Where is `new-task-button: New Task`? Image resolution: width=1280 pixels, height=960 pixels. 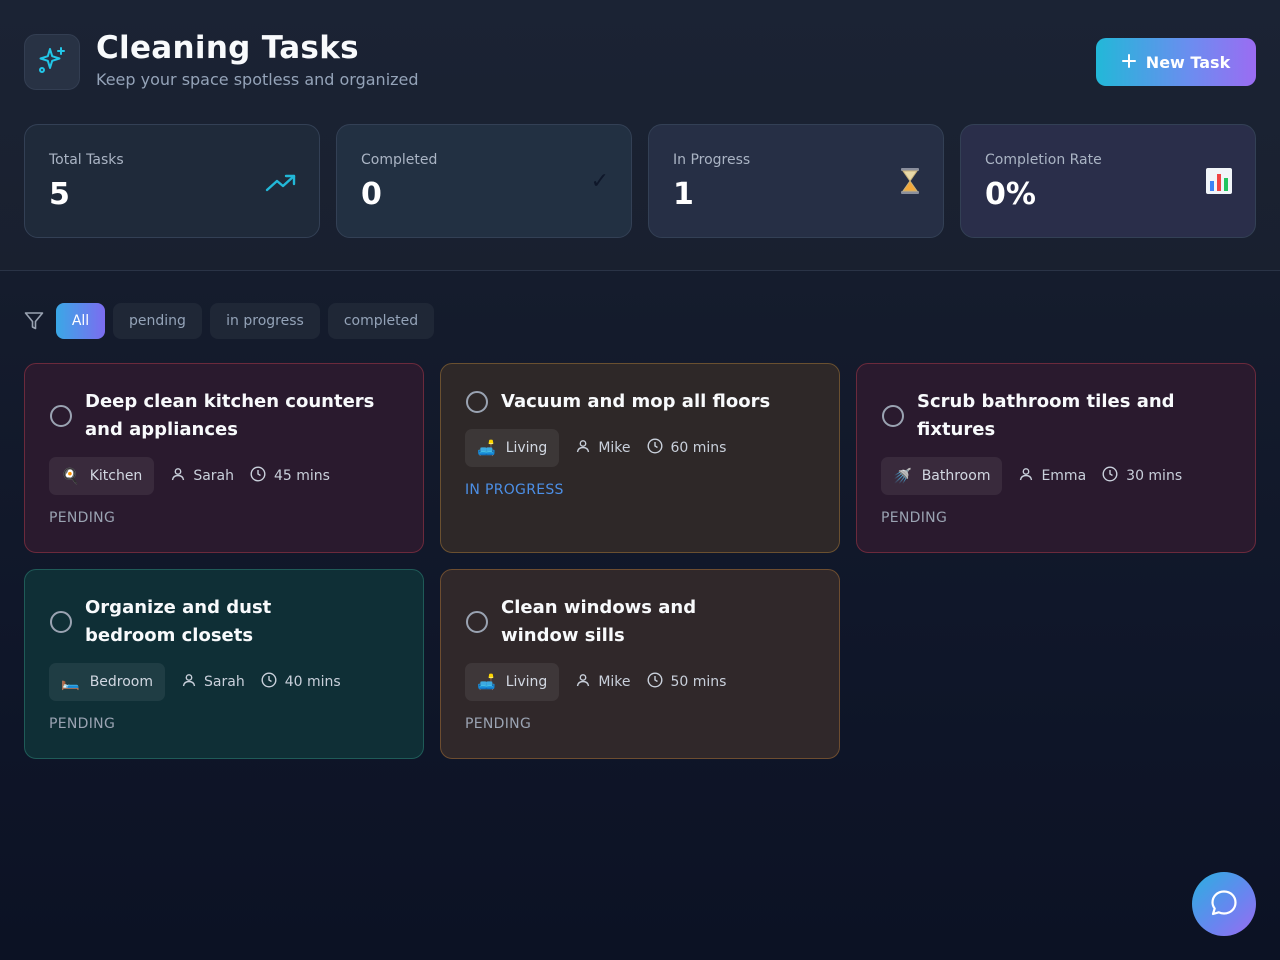 new-task-button: New Task is located at coordinates (1176, 62).